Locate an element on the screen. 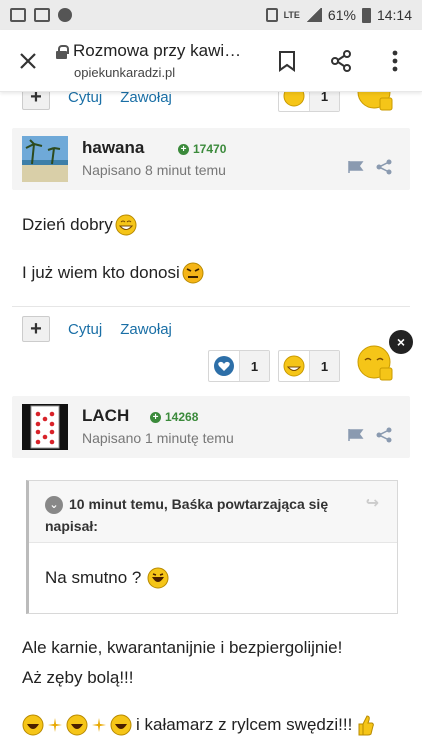  status-bar: LTE 61% 14:14 is located at coordinates (211, 15).